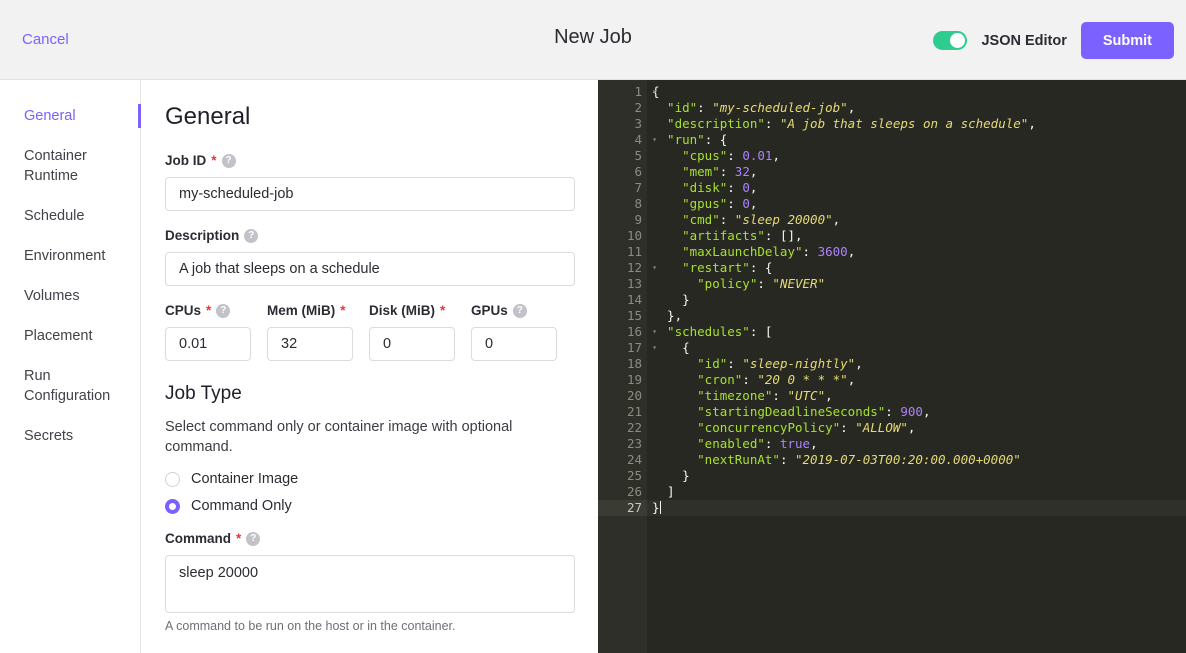  I want to click on code-line: 16 ▾ "schedules": [, so click(892, 332).